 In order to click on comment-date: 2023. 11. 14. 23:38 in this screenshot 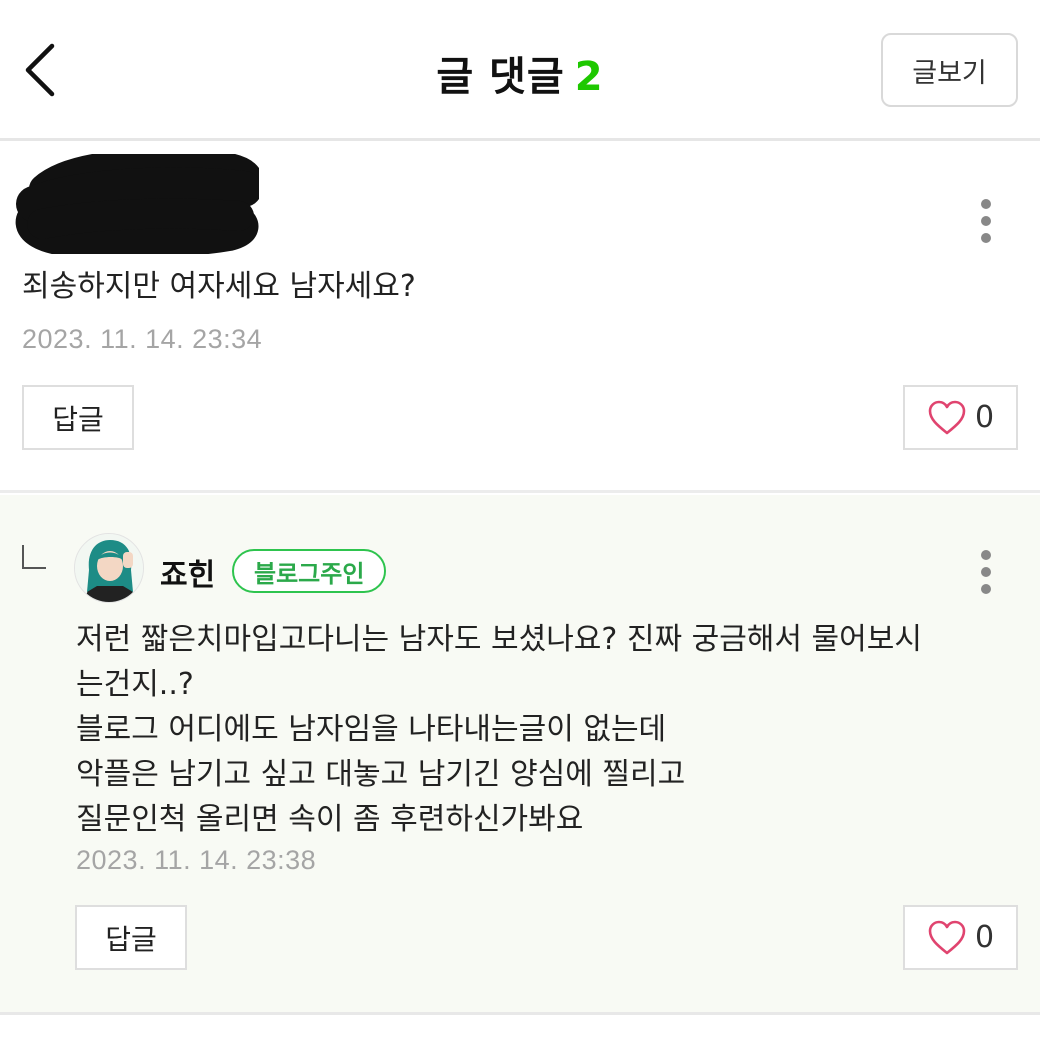, I will do `click(196, 860)`.